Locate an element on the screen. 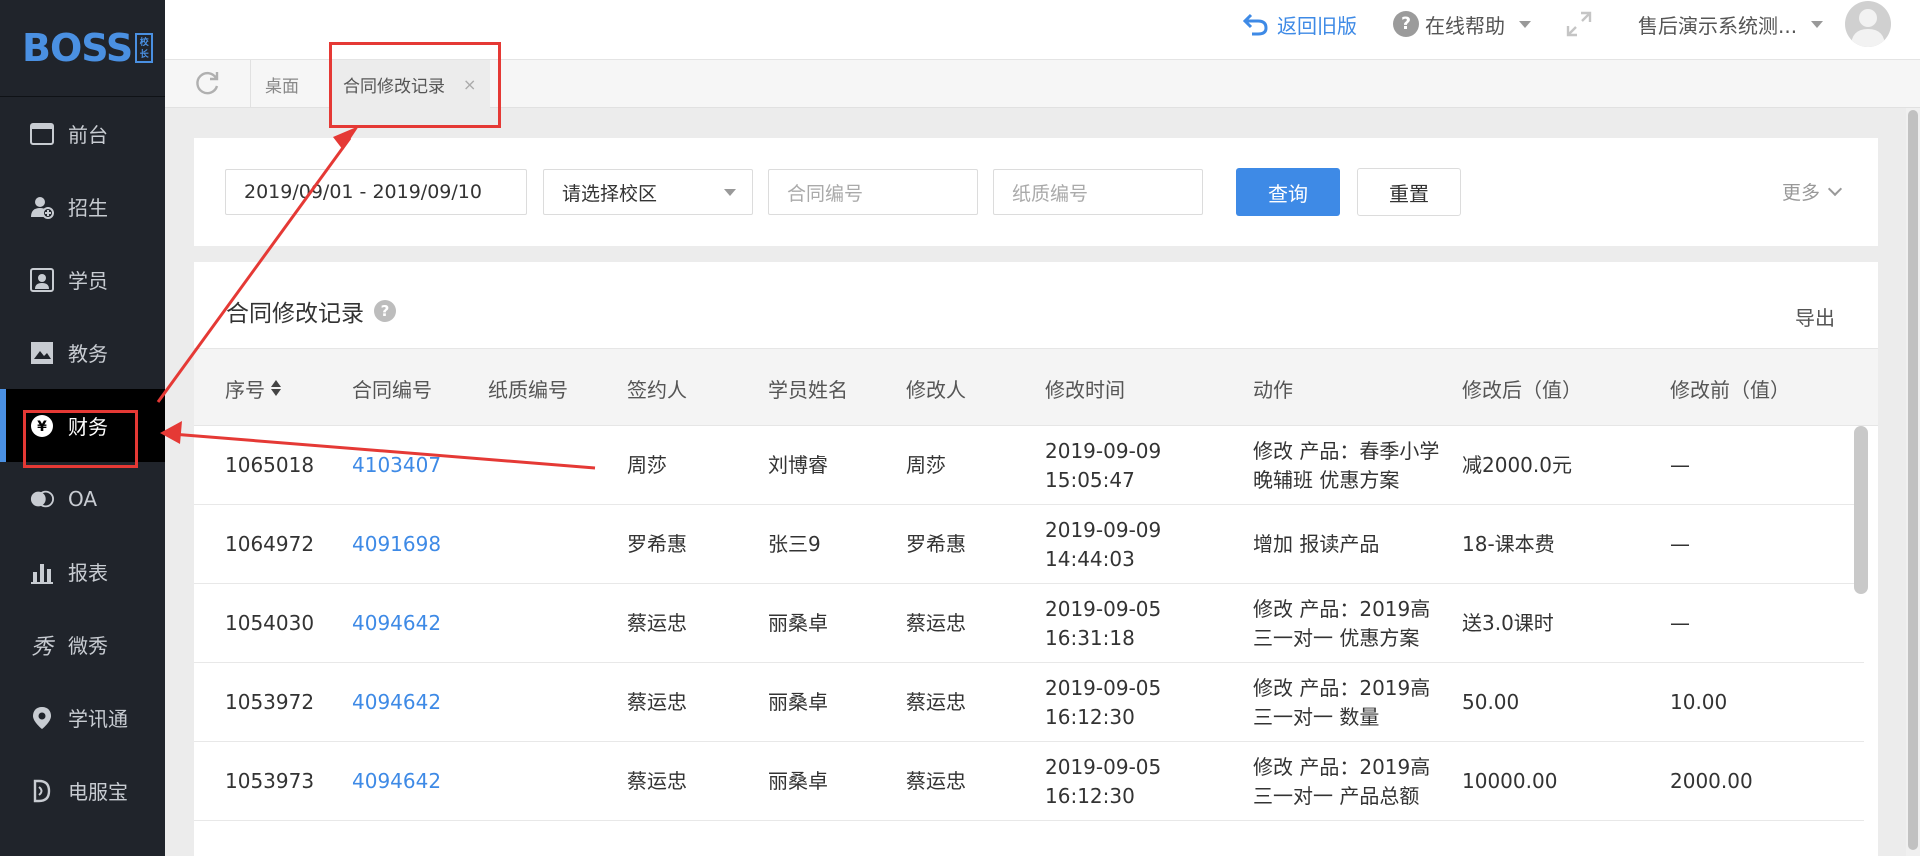 Image resolution: width=1920 pixels, height=856 pixels. book-icon is located at coordinates (42, 353).